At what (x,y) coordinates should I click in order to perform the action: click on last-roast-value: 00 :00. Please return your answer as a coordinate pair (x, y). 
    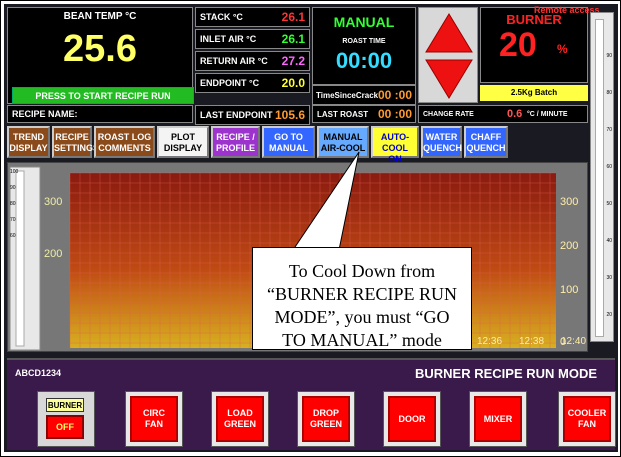
    Looking at the image, I should click on (394, 114).